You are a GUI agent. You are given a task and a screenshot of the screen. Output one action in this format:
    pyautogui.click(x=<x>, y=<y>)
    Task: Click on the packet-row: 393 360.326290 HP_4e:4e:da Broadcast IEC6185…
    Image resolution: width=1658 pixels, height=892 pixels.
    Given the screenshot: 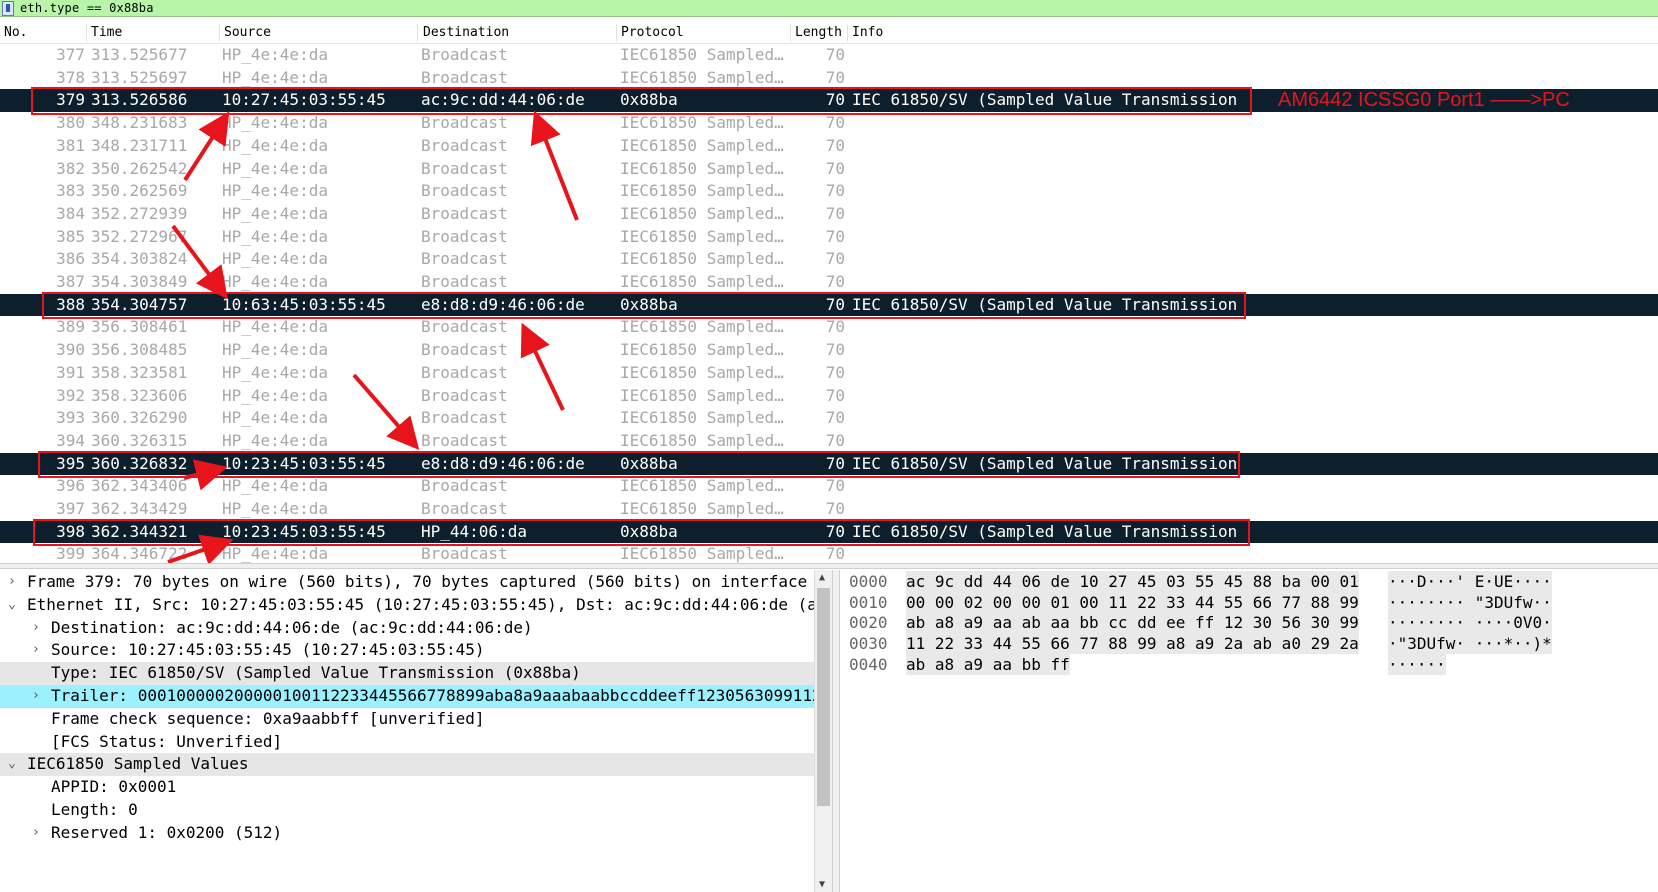 What is the action you would take?
    pyautogui.click(x=829, y=418)
    